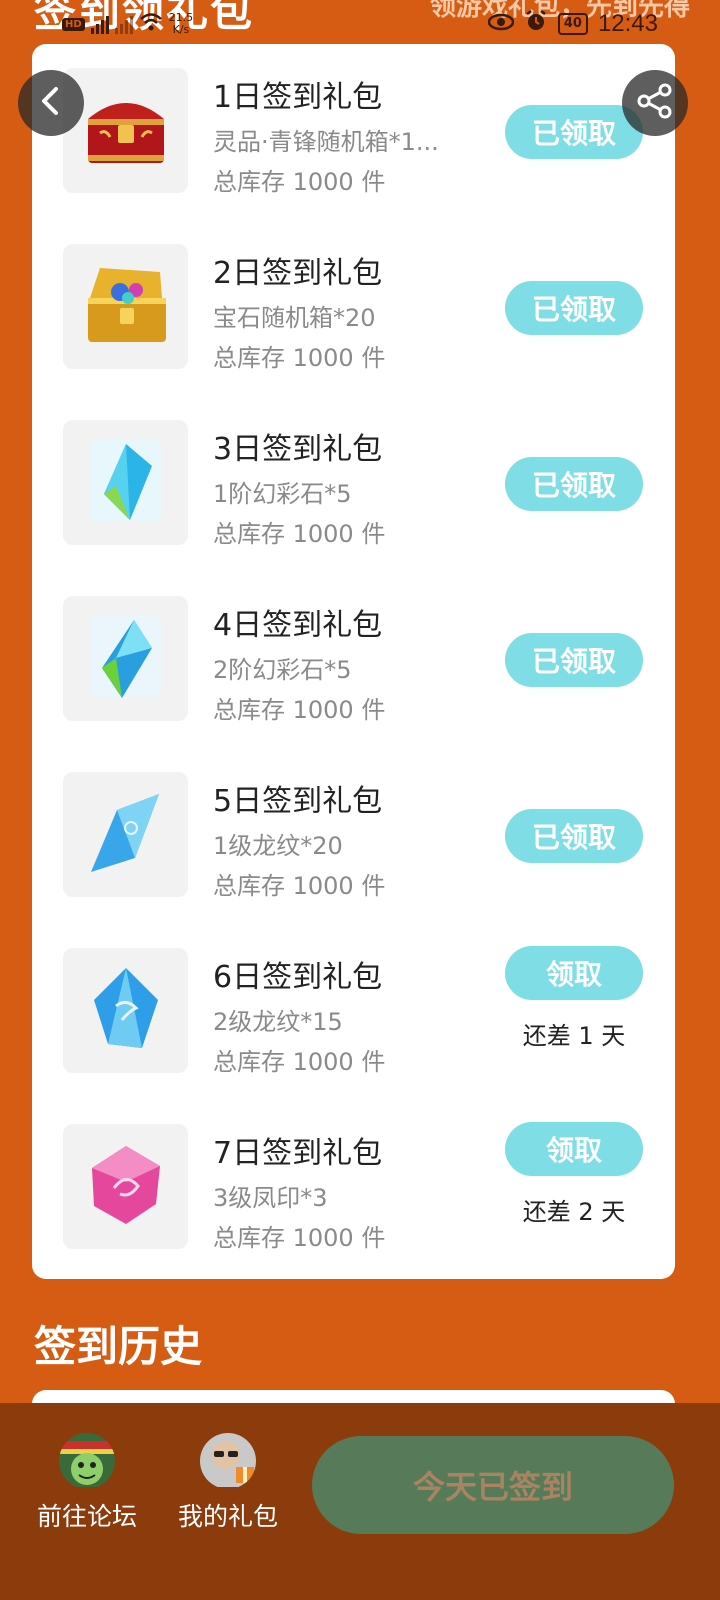 The height and width of the screenshot is (1600, 720). Describe the element at coordinates (353, 1188) in the screenshot. I see `gift-row: 7日签到礼包 3级凤印*3 总库存 1000 件 领取 还差 2 天` at that location.